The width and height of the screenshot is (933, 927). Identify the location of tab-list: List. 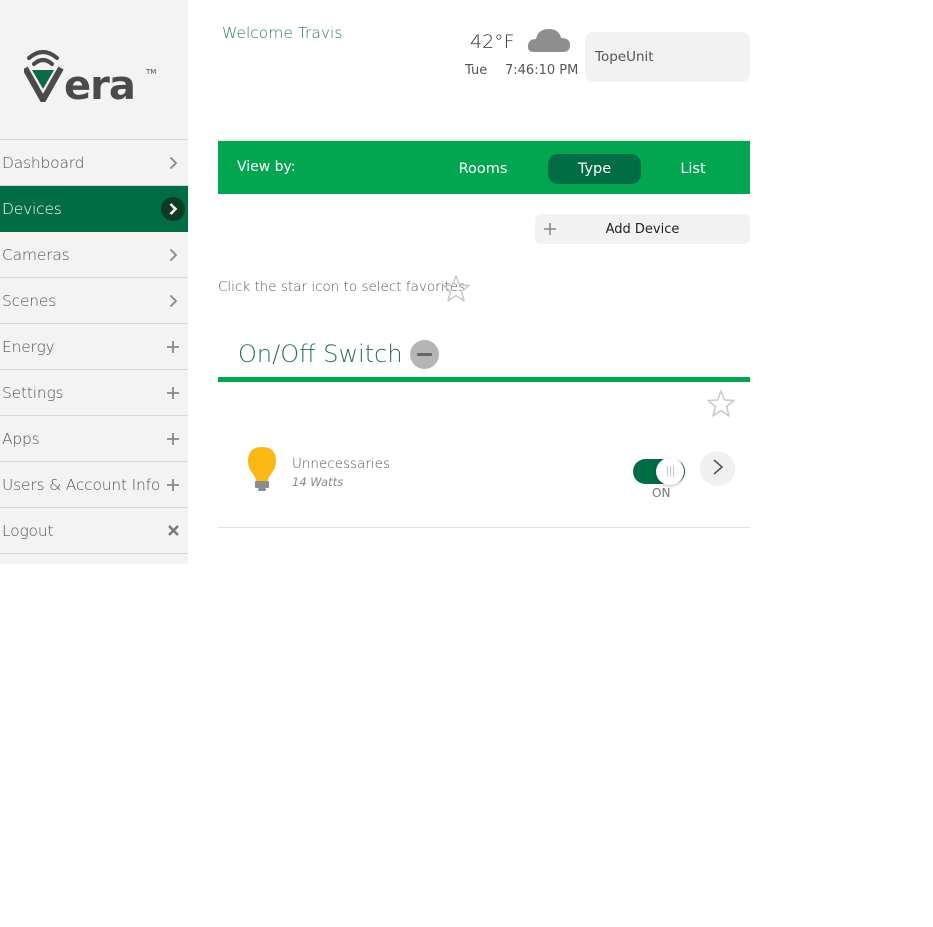
(693, 169).